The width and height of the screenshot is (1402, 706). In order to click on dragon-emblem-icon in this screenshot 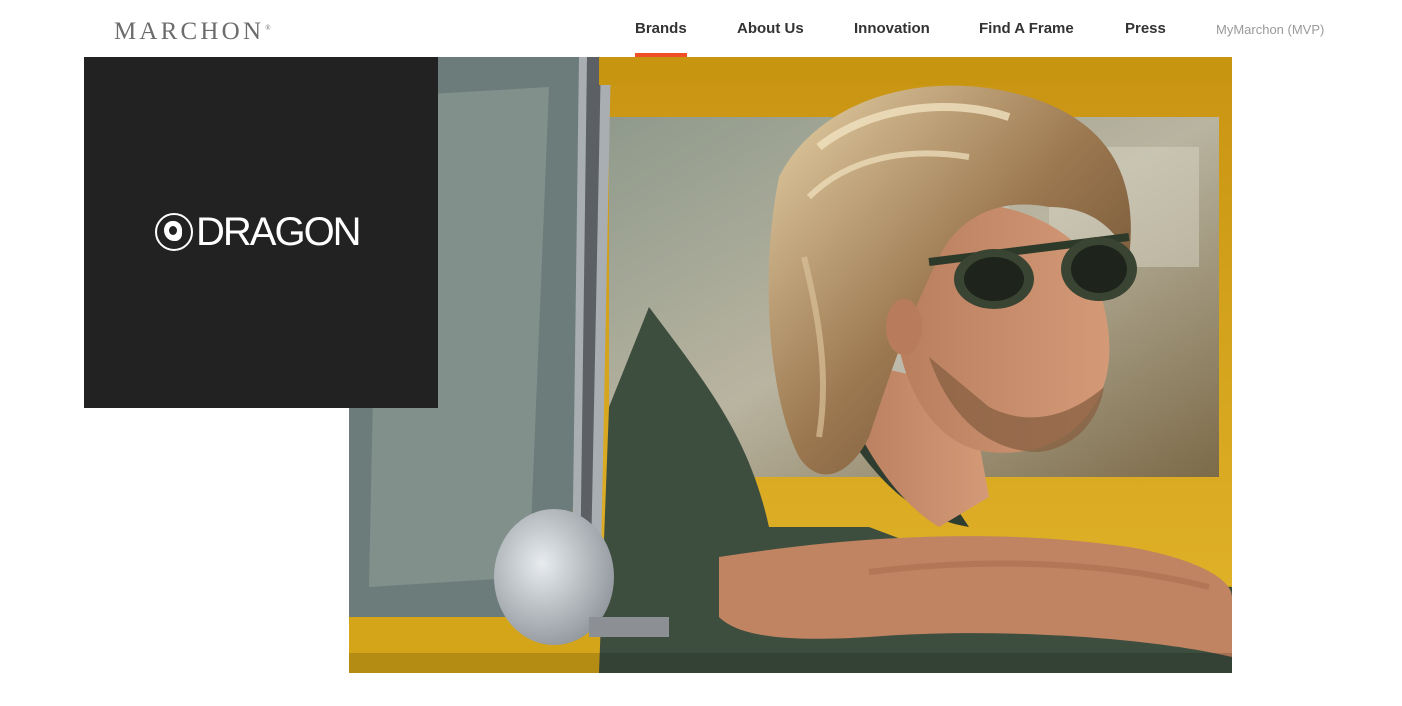, I will do `click(174, 232)`.